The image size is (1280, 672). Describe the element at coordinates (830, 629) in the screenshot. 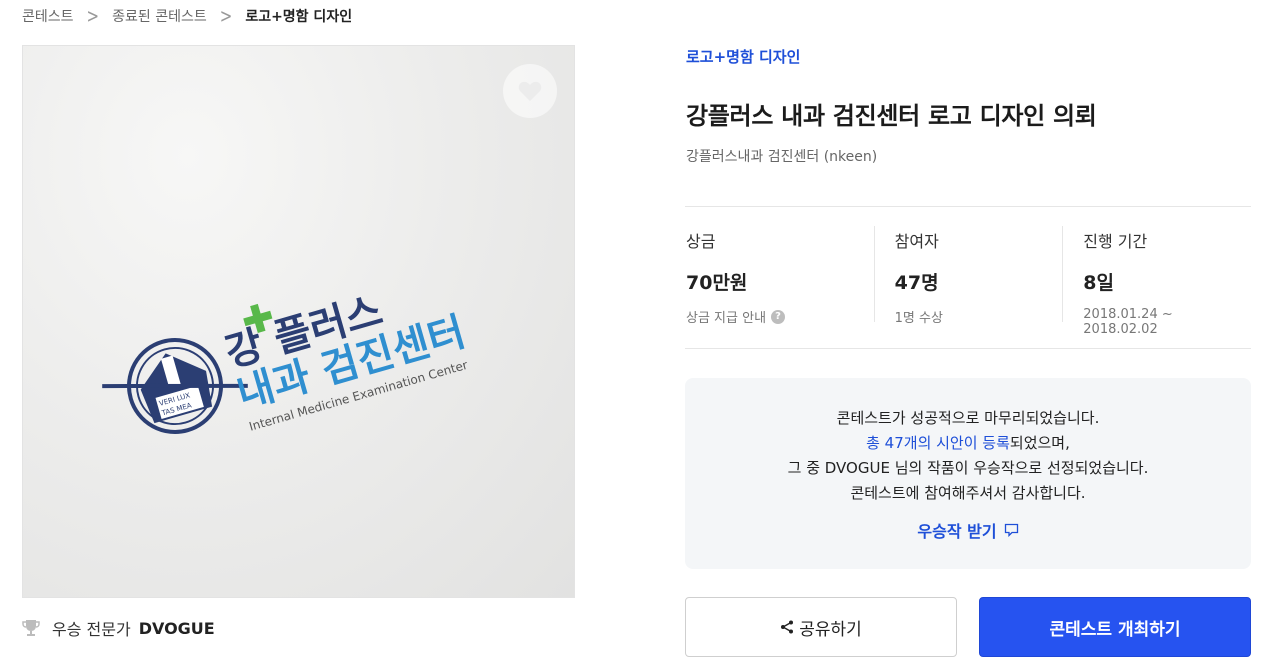

I see `share-label: 공유하기` at that location.